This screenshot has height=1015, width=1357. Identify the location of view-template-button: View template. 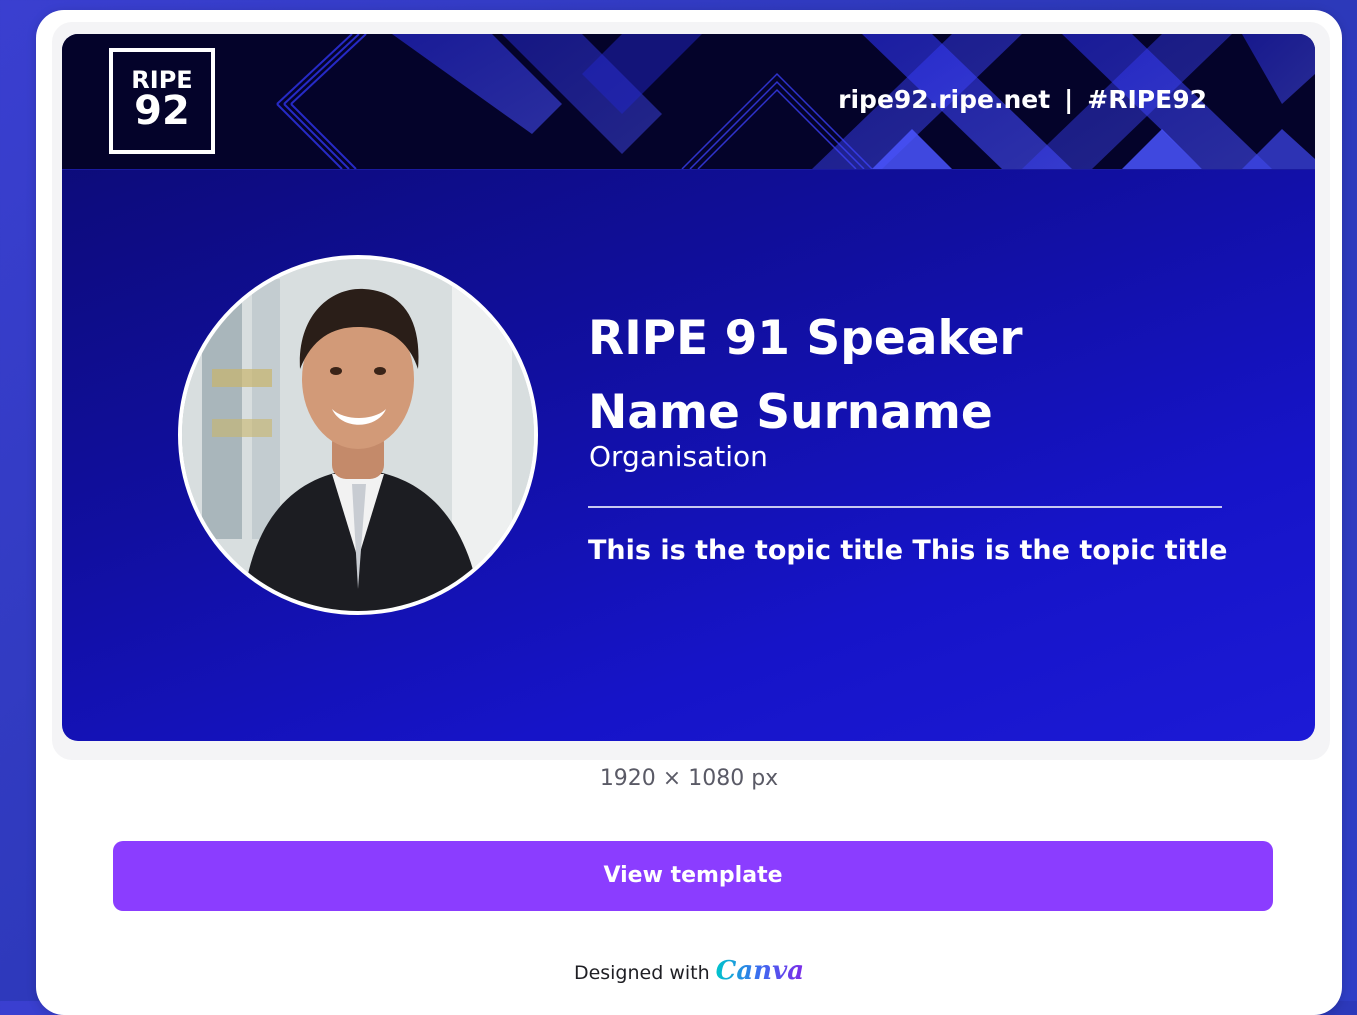
(693, 876).